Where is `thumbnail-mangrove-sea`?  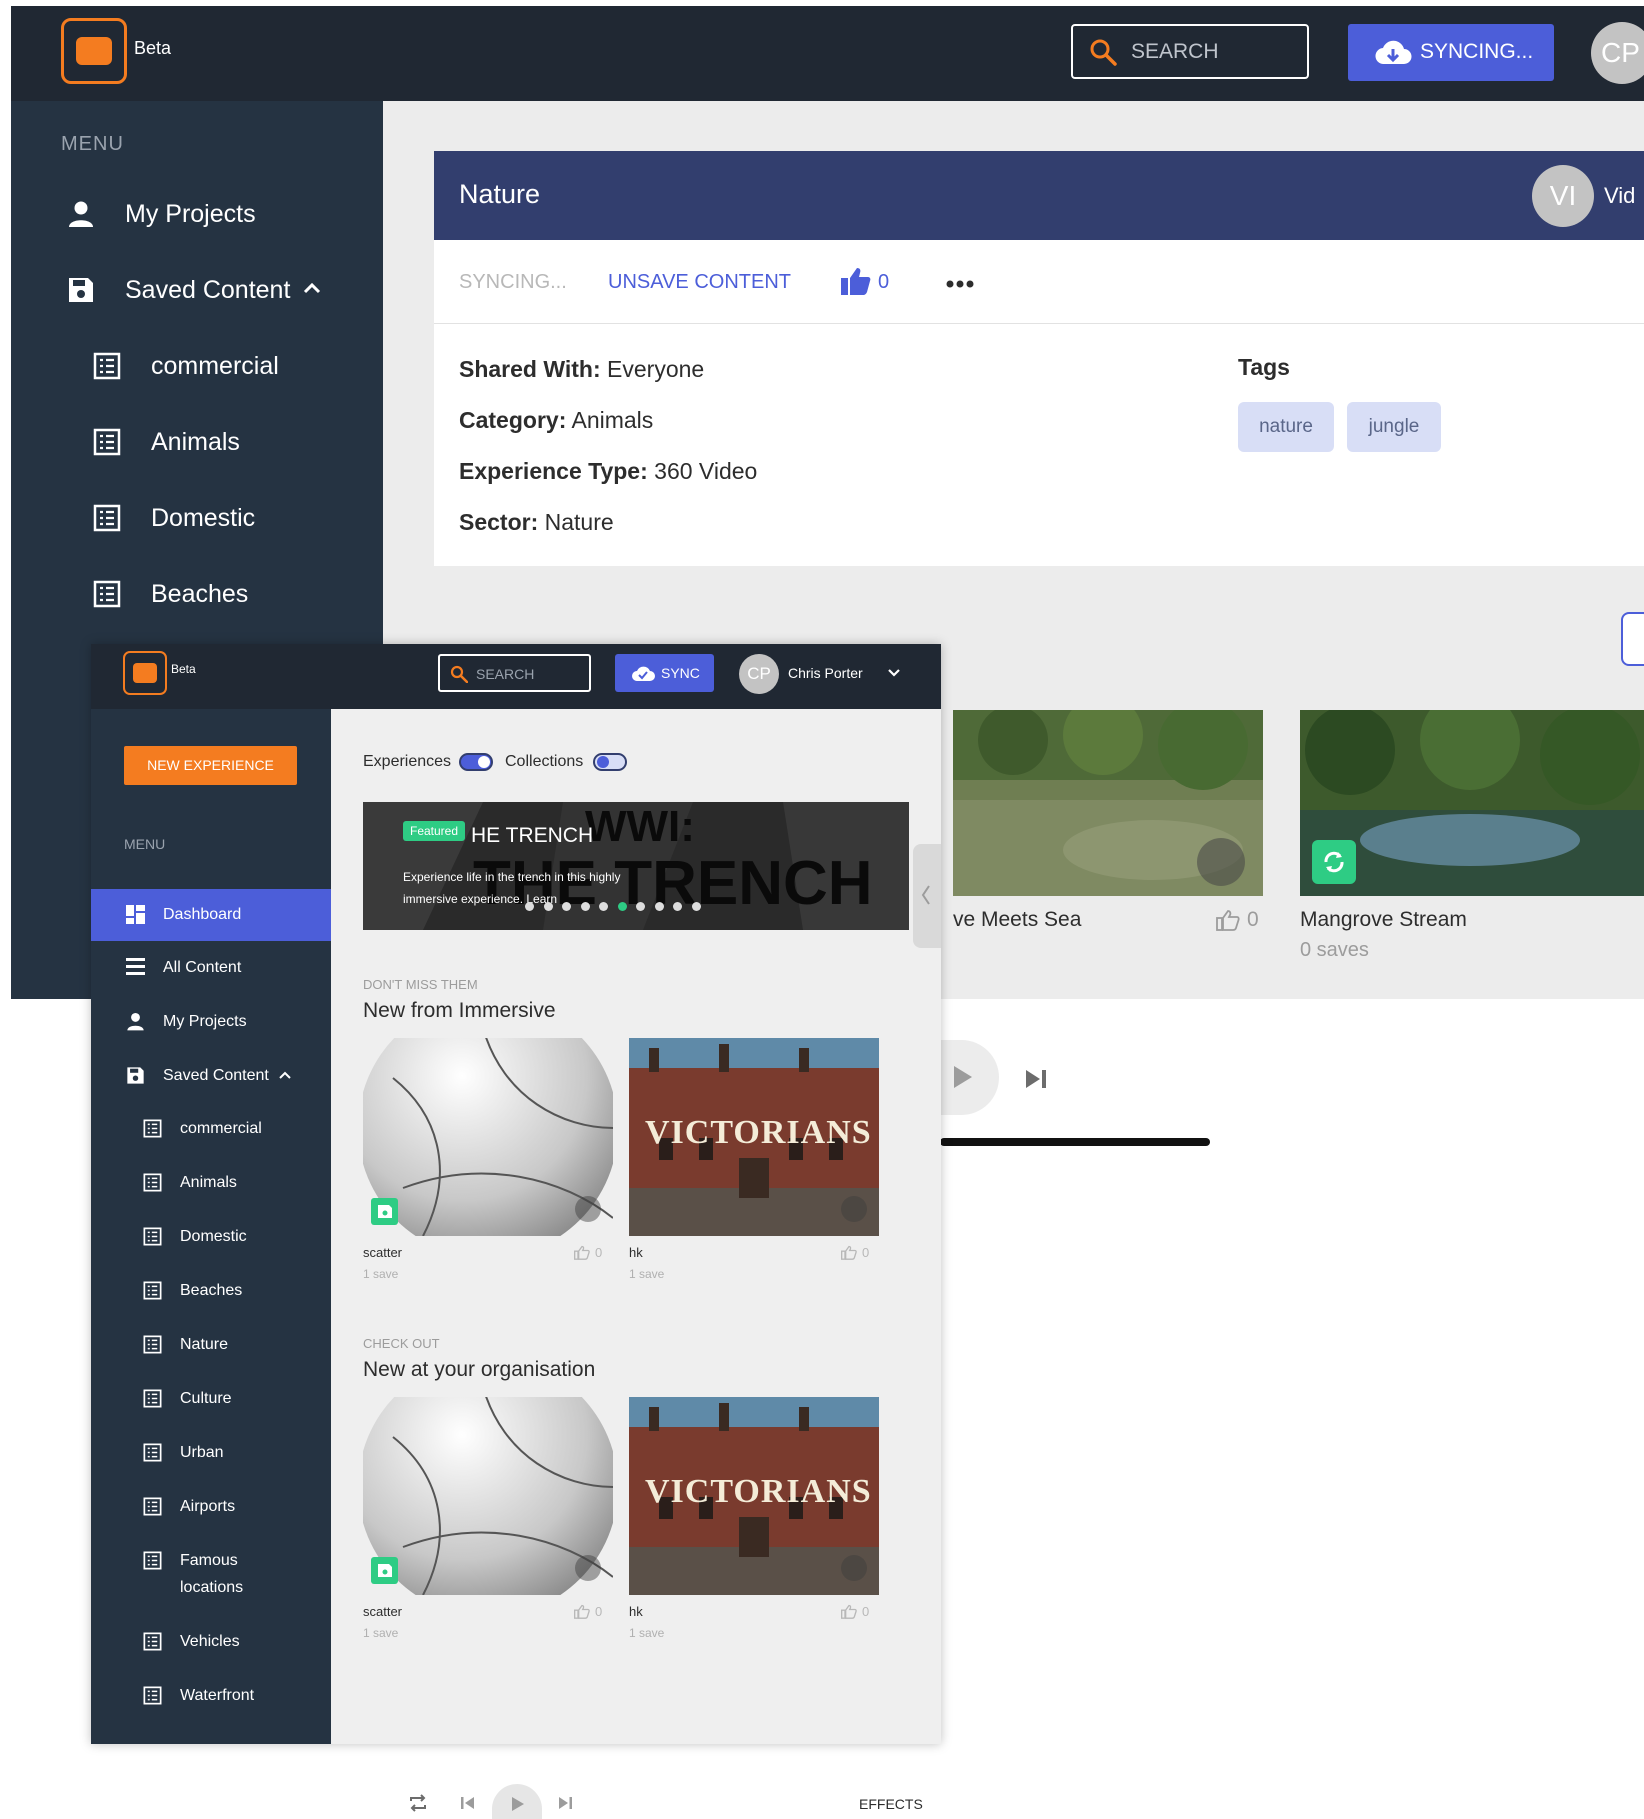
thumbnail-mangrove-sea is located at coordinates (1108, 803).